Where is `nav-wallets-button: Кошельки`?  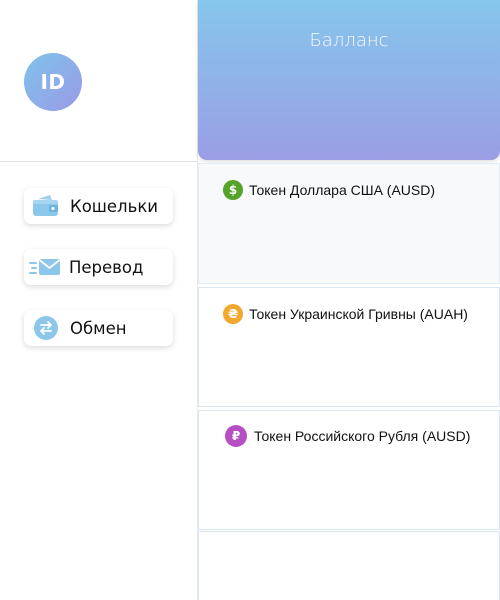
nav-wallets-button: Кошельки is located at coordinates (98, 206).